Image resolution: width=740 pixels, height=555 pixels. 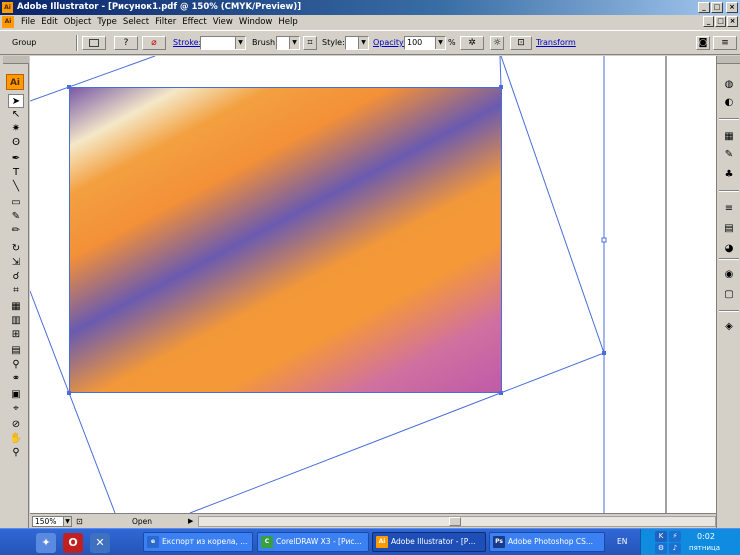 I want to click on color-guide-panel-icon: ◍, so click(x=729, y=85).